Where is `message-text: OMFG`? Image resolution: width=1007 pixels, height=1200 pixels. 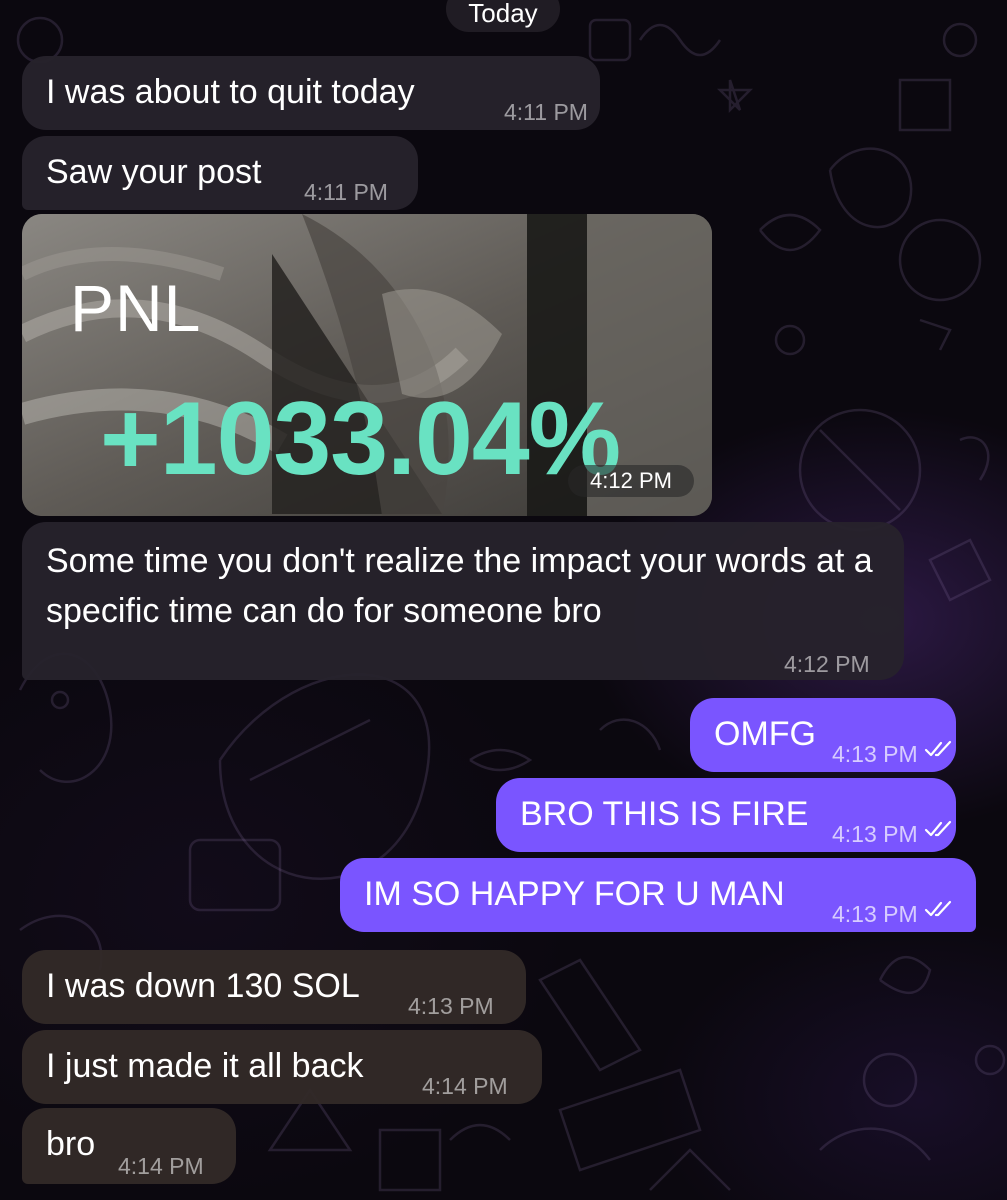 message-text: OMFG is located at coordinates (765, 734).